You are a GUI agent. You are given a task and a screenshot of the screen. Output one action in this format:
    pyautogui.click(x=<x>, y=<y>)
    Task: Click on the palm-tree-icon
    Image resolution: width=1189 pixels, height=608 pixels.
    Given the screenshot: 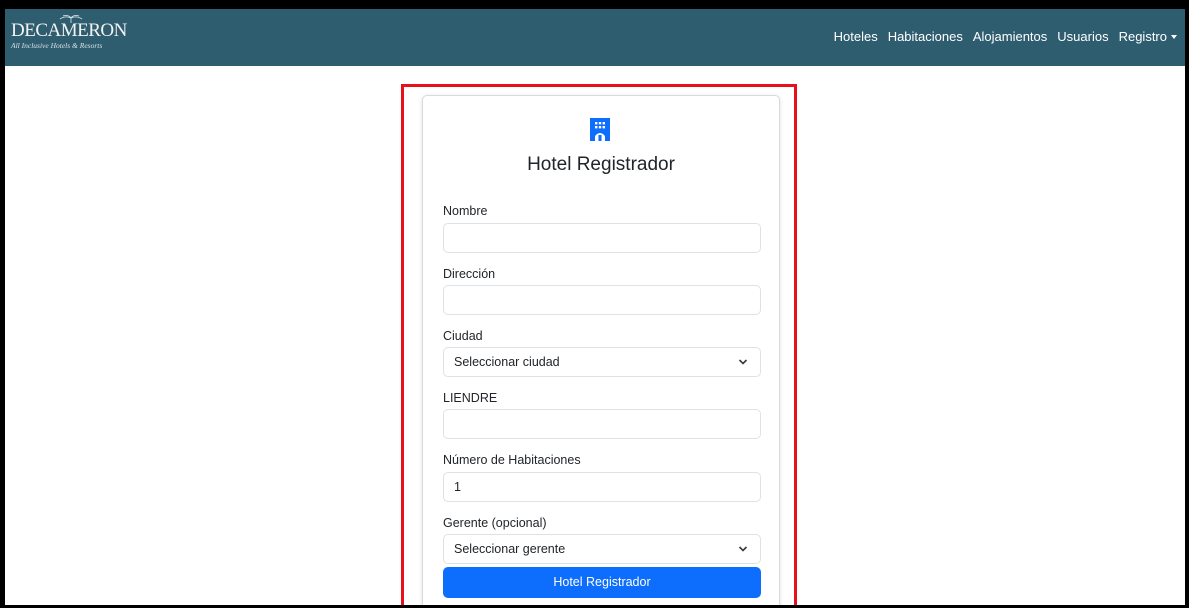 What is the action you would take?
    pyautogui.click(x=71, y=19)
    